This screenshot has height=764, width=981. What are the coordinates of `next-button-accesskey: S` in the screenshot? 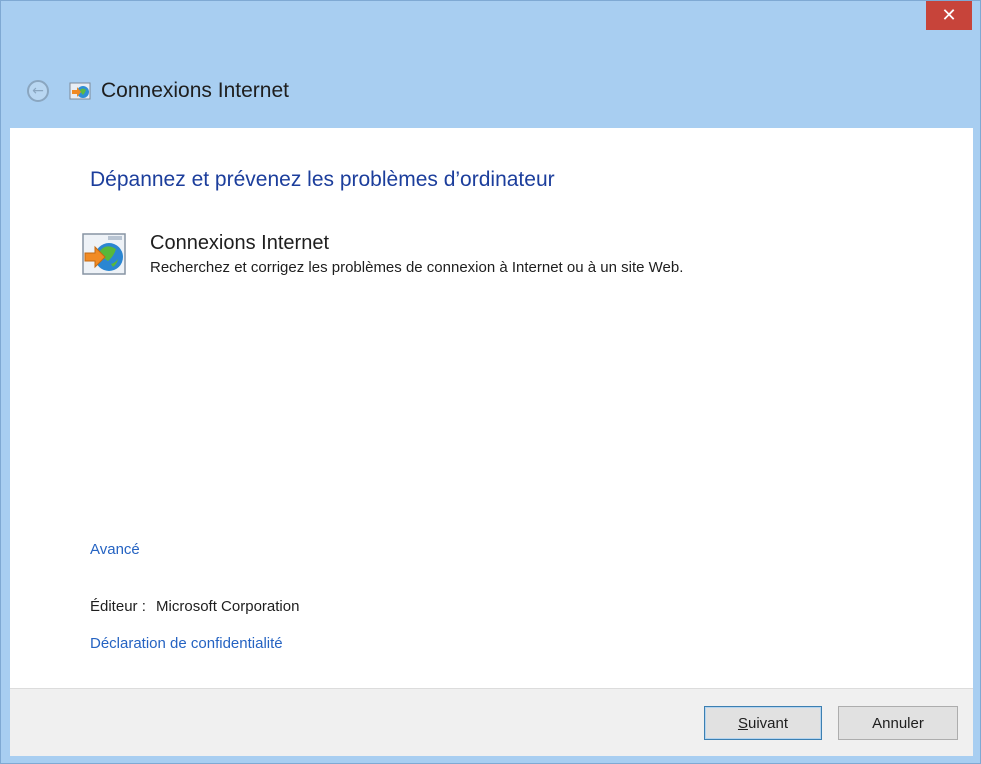 It's located at (742, 723).